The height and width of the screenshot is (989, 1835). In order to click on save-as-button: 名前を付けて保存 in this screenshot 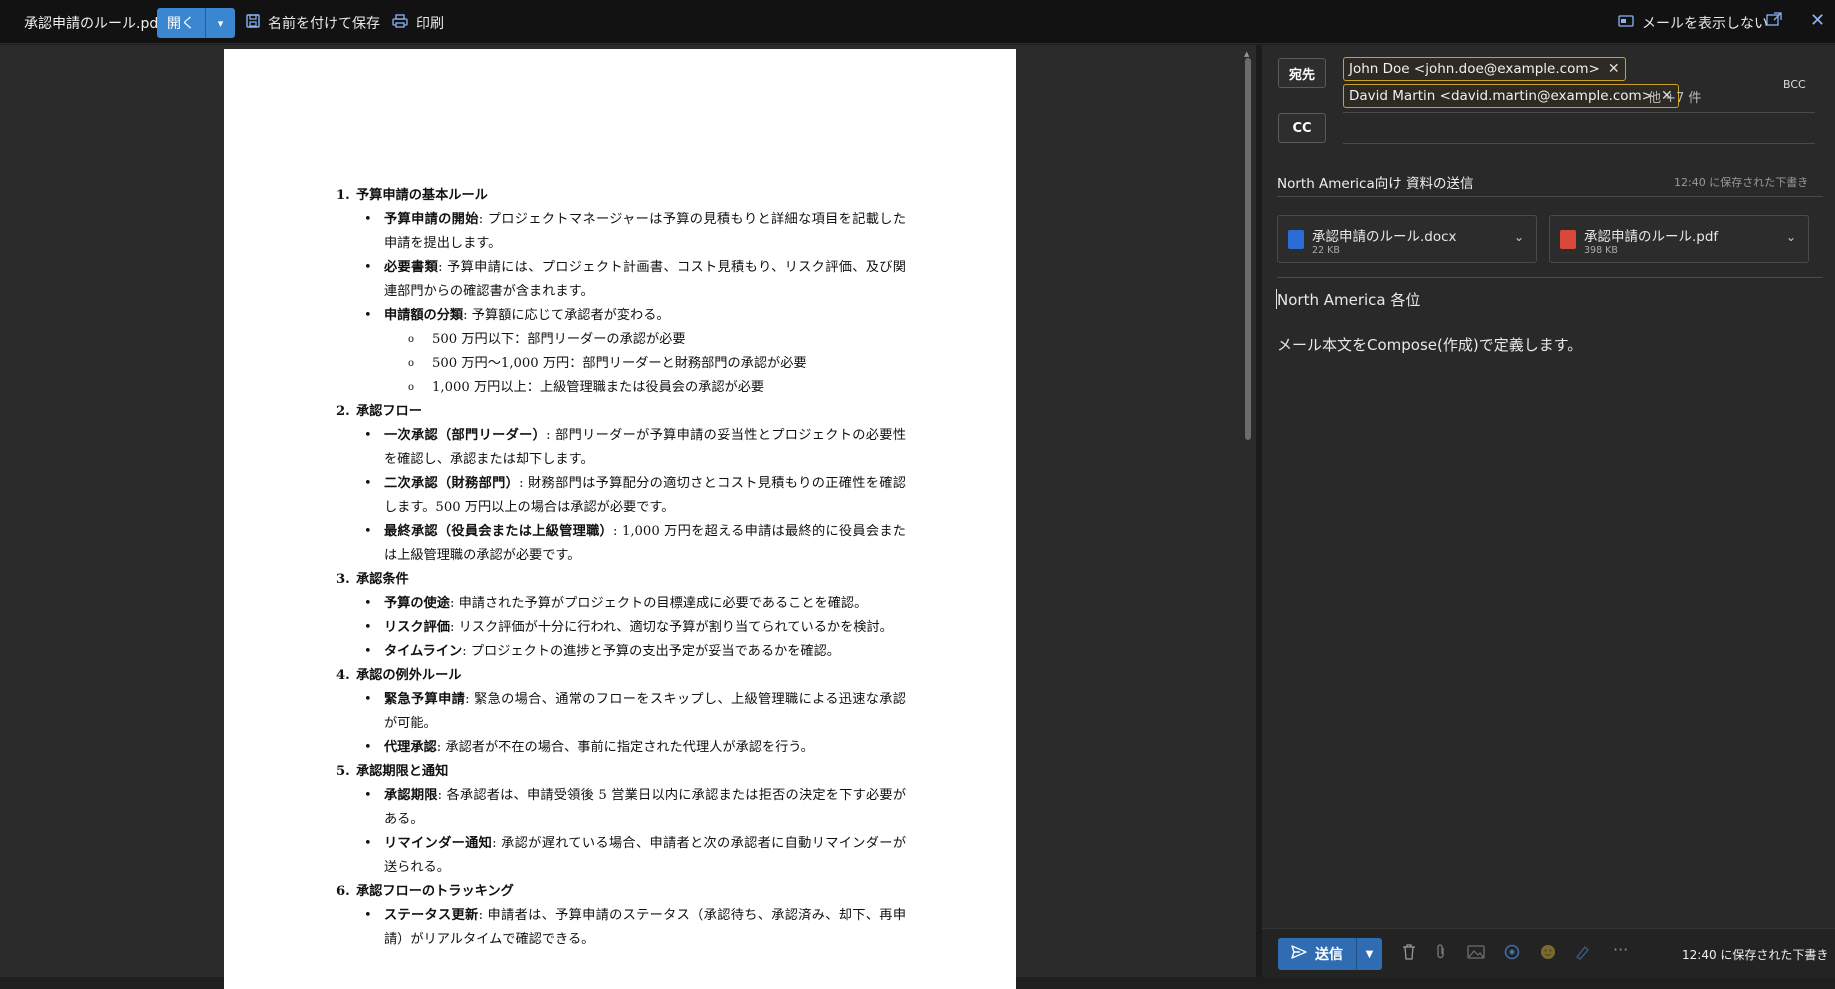, I will do `click(313, 23)`.